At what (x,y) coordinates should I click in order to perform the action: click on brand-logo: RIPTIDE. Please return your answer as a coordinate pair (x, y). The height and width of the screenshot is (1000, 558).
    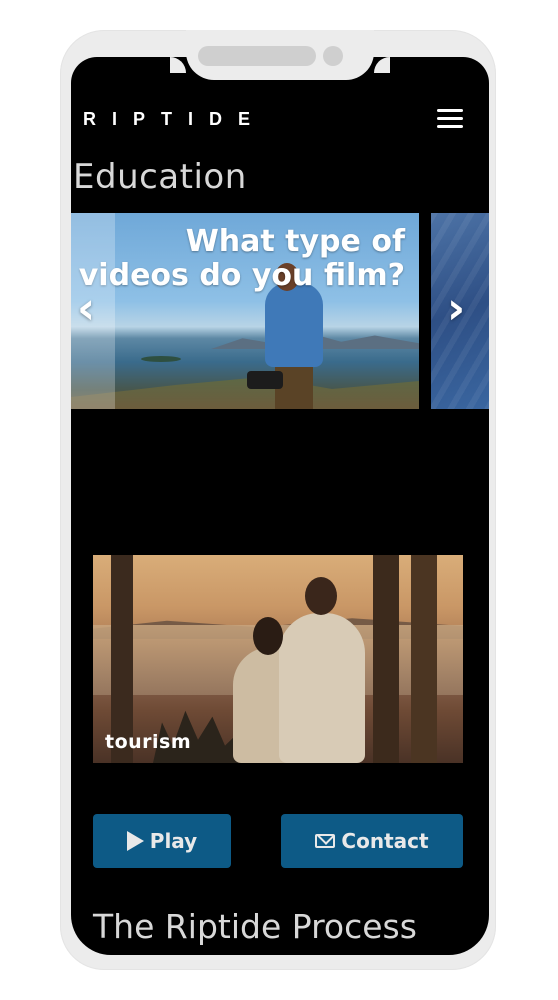
    Looking at the image, I should click on (174, 119).